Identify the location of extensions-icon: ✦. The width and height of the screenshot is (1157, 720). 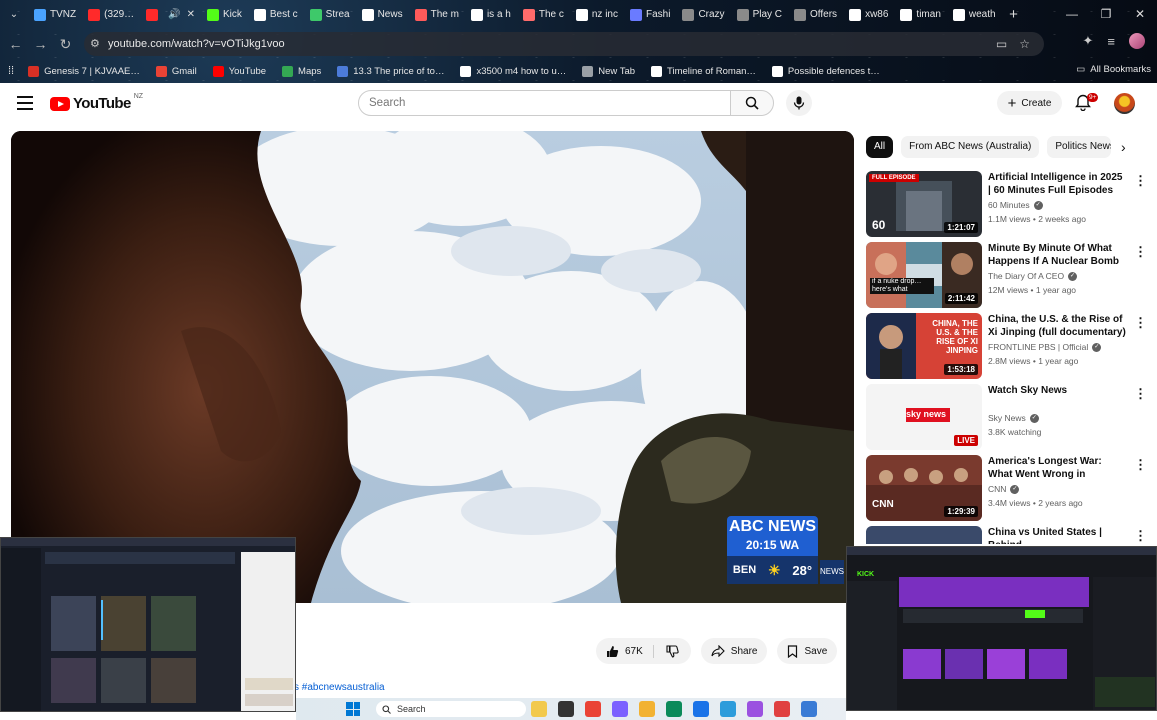
(1088, 41).